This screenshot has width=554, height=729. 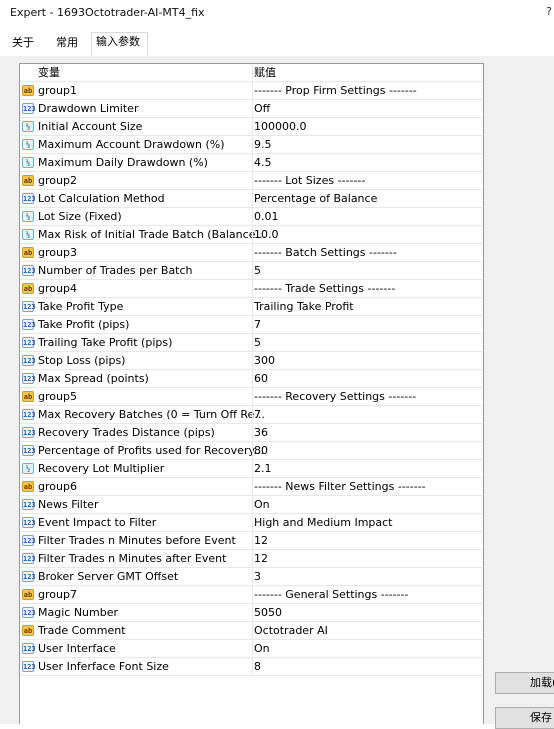 I want to click on parameter-value: ------- General Settings -------, so click(x=366, y=594).